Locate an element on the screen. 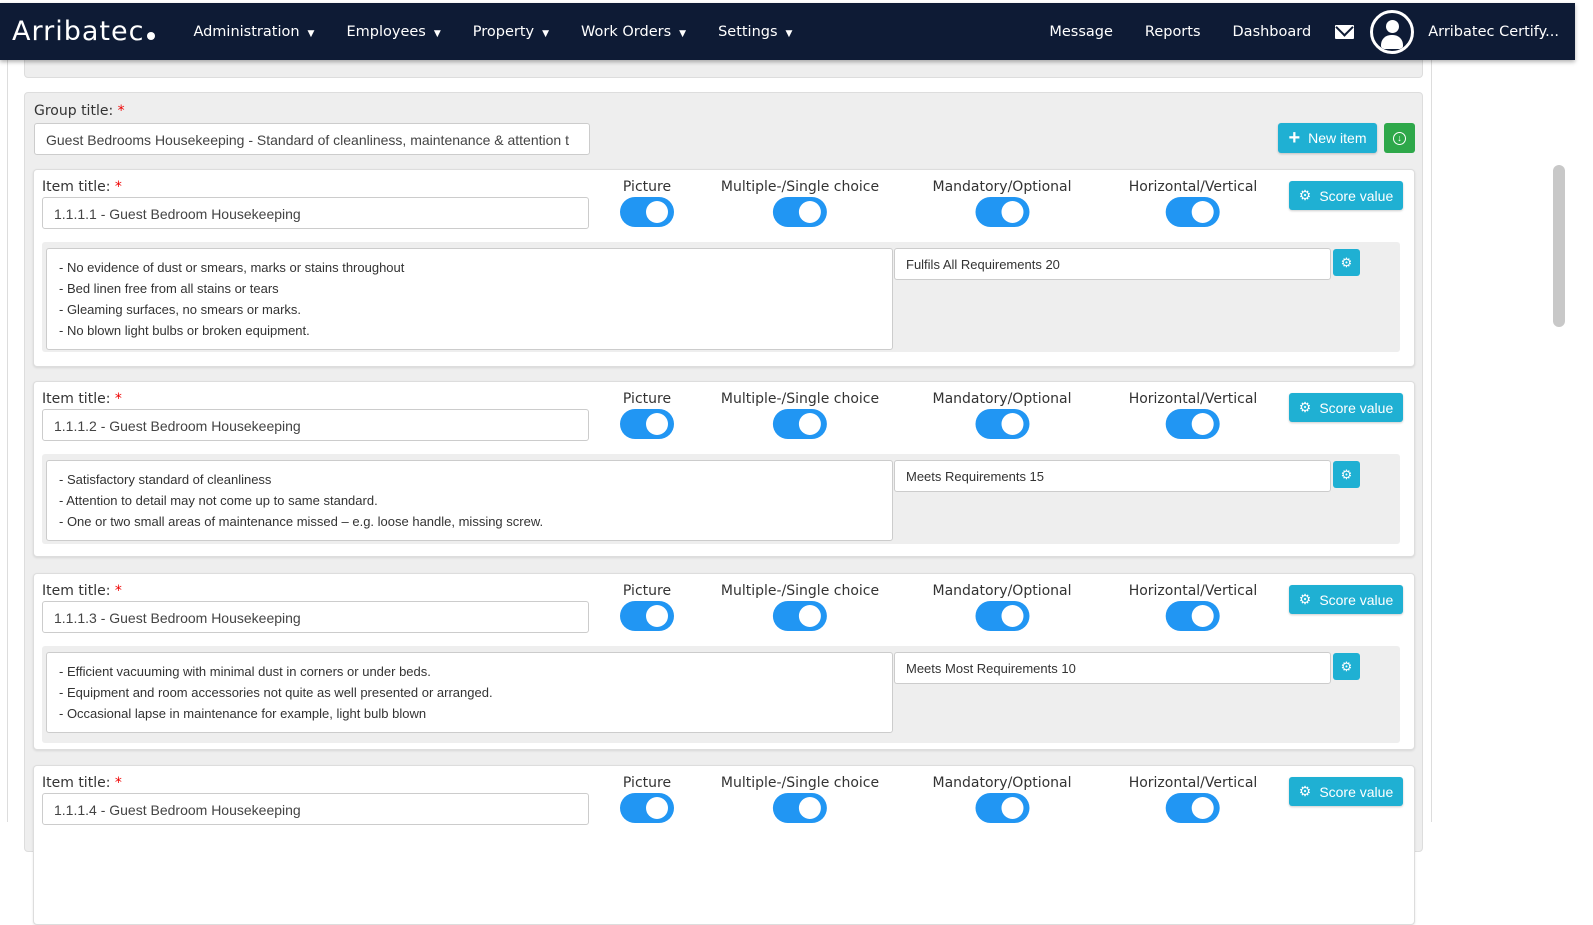 The width and height of the screenshot is (1593, 925). menu-label: Employees is located at coordinates (386, 31).